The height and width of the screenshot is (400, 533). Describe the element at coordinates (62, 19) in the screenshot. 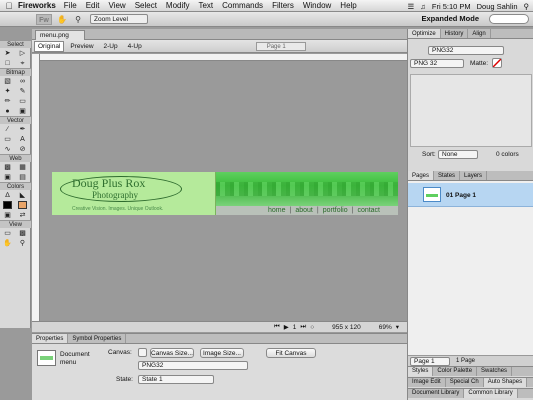

I see `hand-icon: ✋` at that location.